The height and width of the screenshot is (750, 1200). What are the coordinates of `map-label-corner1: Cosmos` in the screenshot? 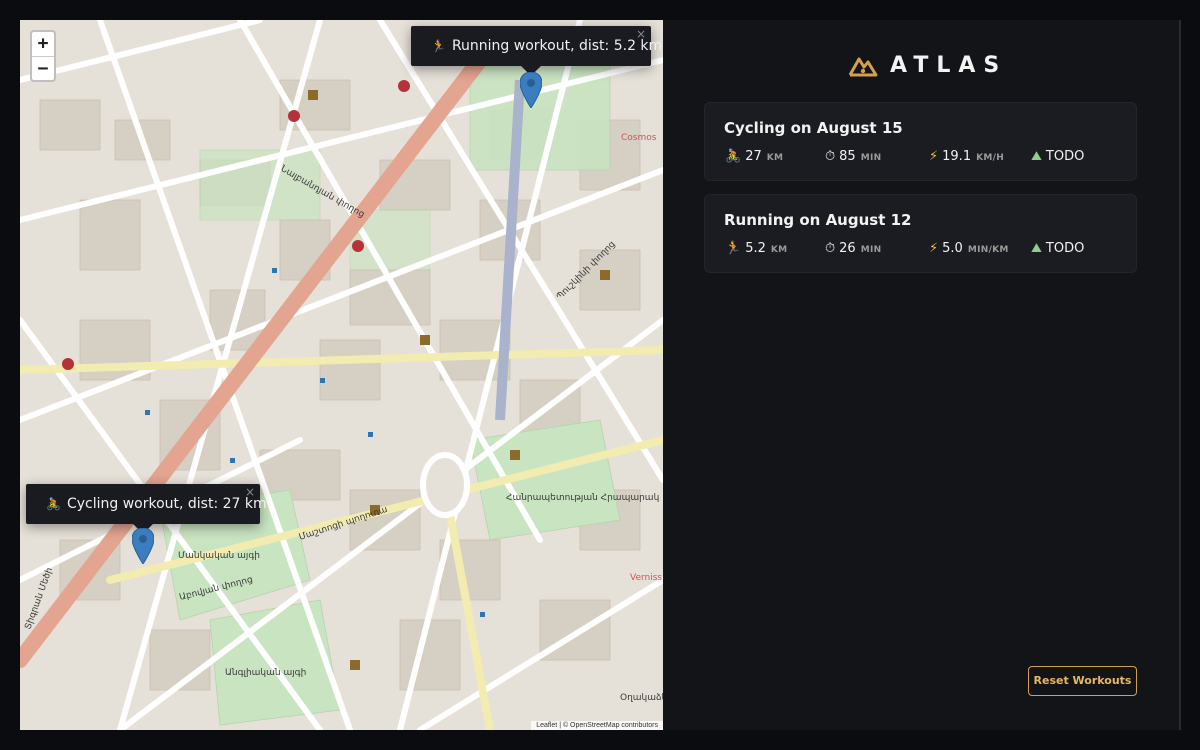 It's located at (639, 138).